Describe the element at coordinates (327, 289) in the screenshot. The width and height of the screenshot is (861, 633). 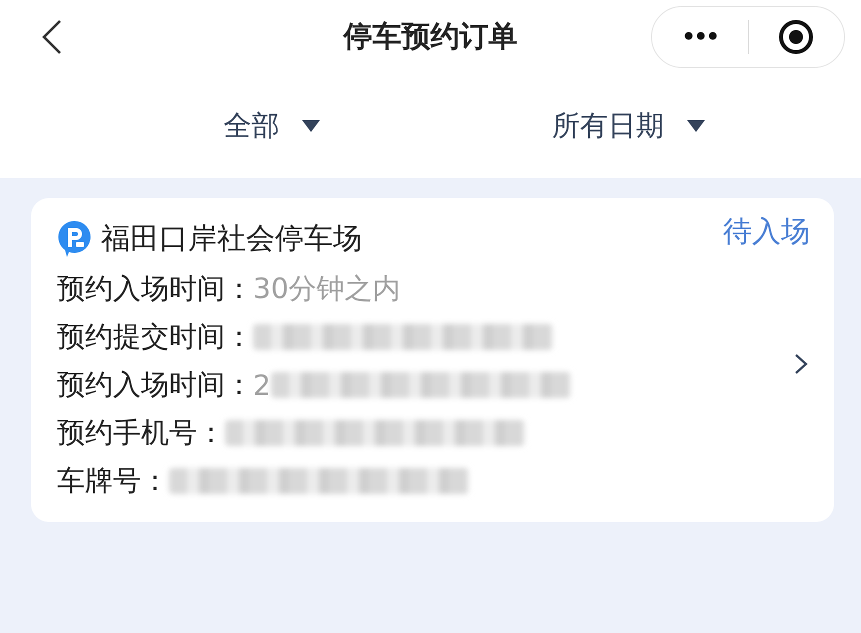
I see `field-value: 30分钟之内` at that location.